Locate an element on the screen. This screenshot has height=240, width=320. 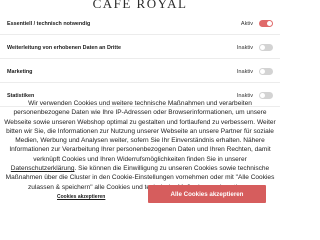
brand-logo: CAFÉ ROYAL is located at coordinates (140, 6).